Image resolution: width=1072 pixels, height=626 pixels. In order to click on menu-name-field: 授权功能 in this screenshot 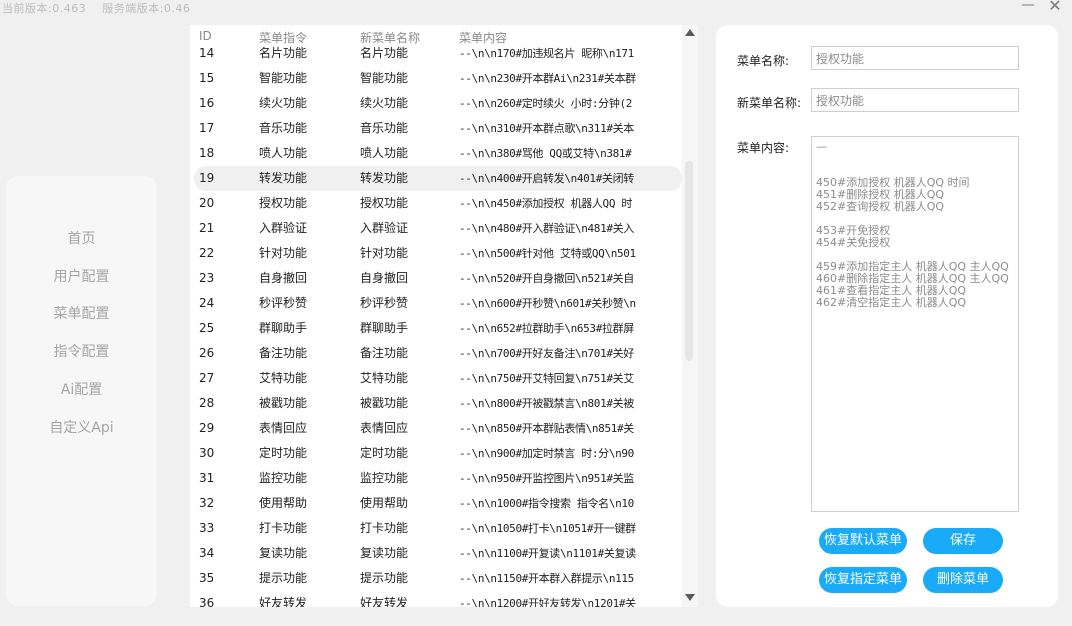, I will do `click(915, 58)`.